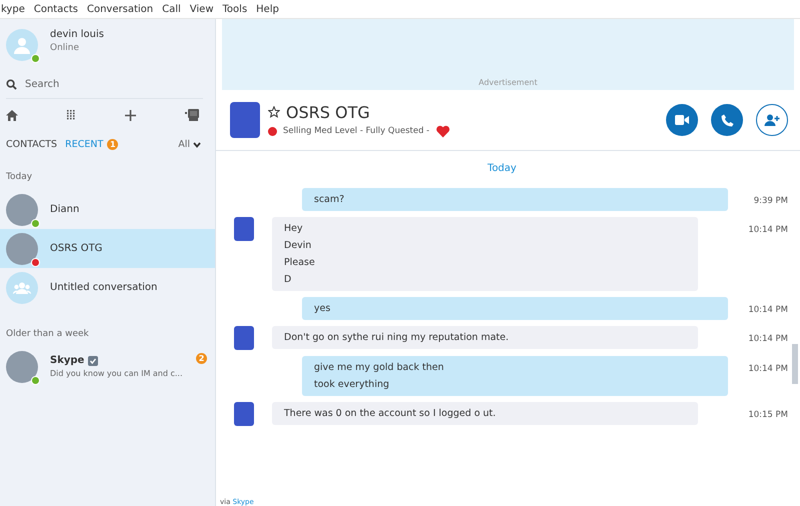 The height and width of the screenshot is (506, 800). Describe the element at coordinates (189, 144) in the screenshot. I see `filter-dropdown: All` at that location.